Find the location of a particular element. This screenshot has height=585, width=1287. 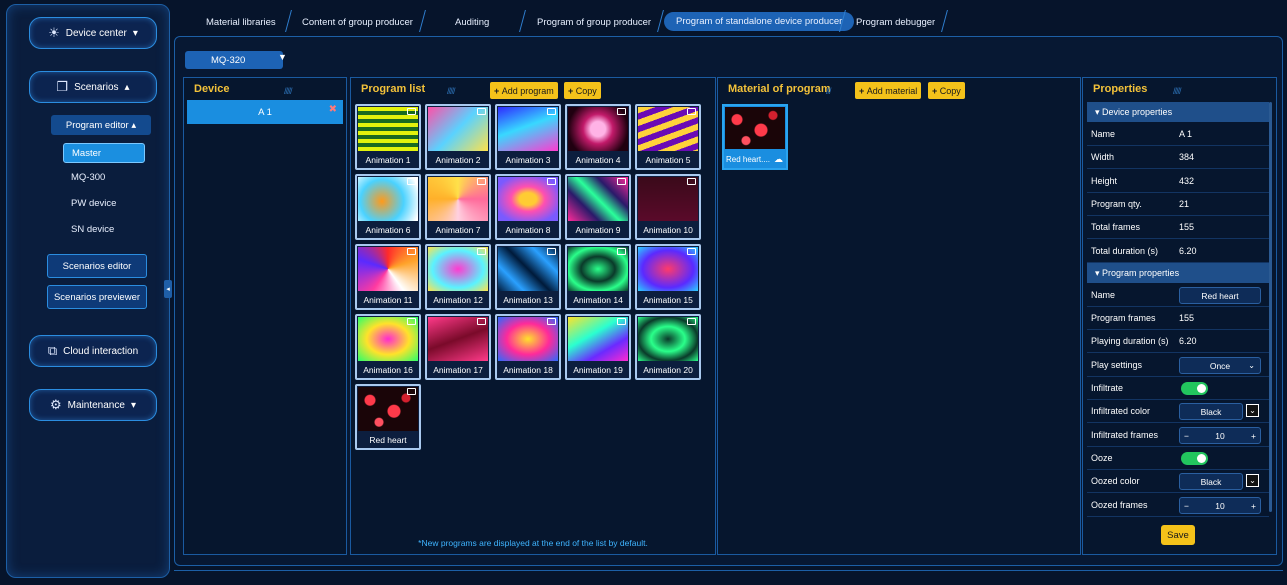

cloud-interaction-button: ⧉ Cloud interaction is located at coordinates (93, 351).